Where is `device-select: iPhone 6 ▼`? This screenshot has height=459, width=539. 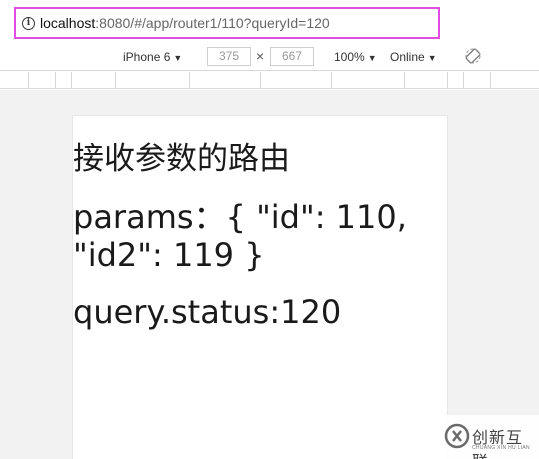 device-select: iPhone 6 ▼ is located at coordinates (152, 57).